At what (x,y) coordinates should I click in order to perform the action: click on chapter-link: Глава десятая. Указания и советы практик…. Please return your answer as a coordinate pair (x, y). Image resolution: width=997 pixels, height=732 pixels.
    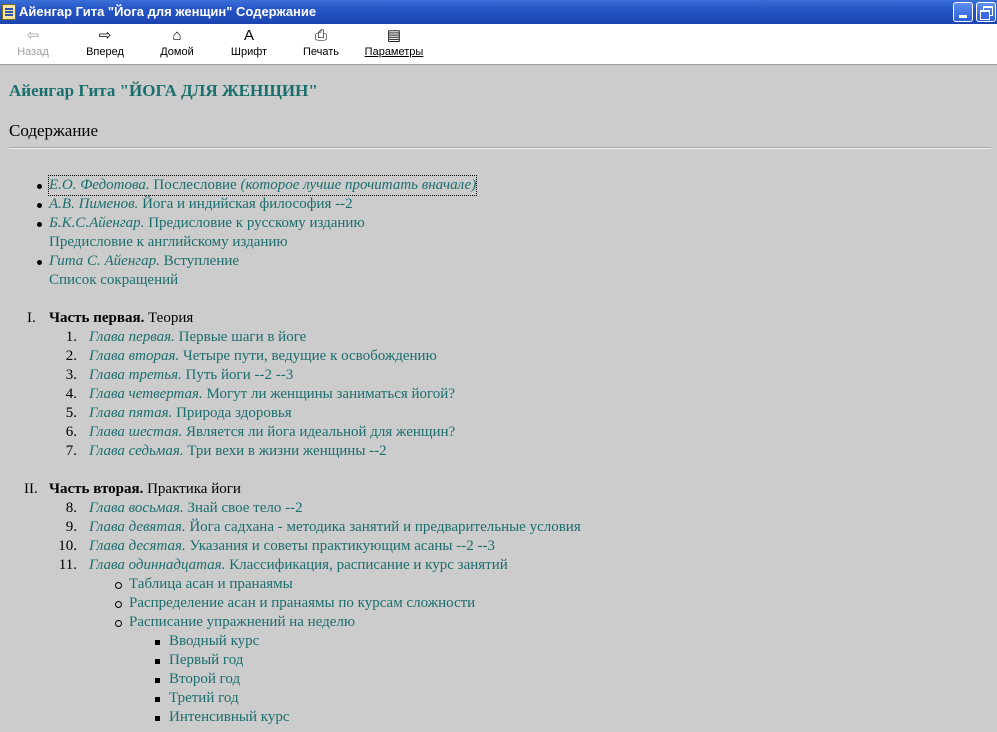
    Looking at the image, I should click on (292, 546).